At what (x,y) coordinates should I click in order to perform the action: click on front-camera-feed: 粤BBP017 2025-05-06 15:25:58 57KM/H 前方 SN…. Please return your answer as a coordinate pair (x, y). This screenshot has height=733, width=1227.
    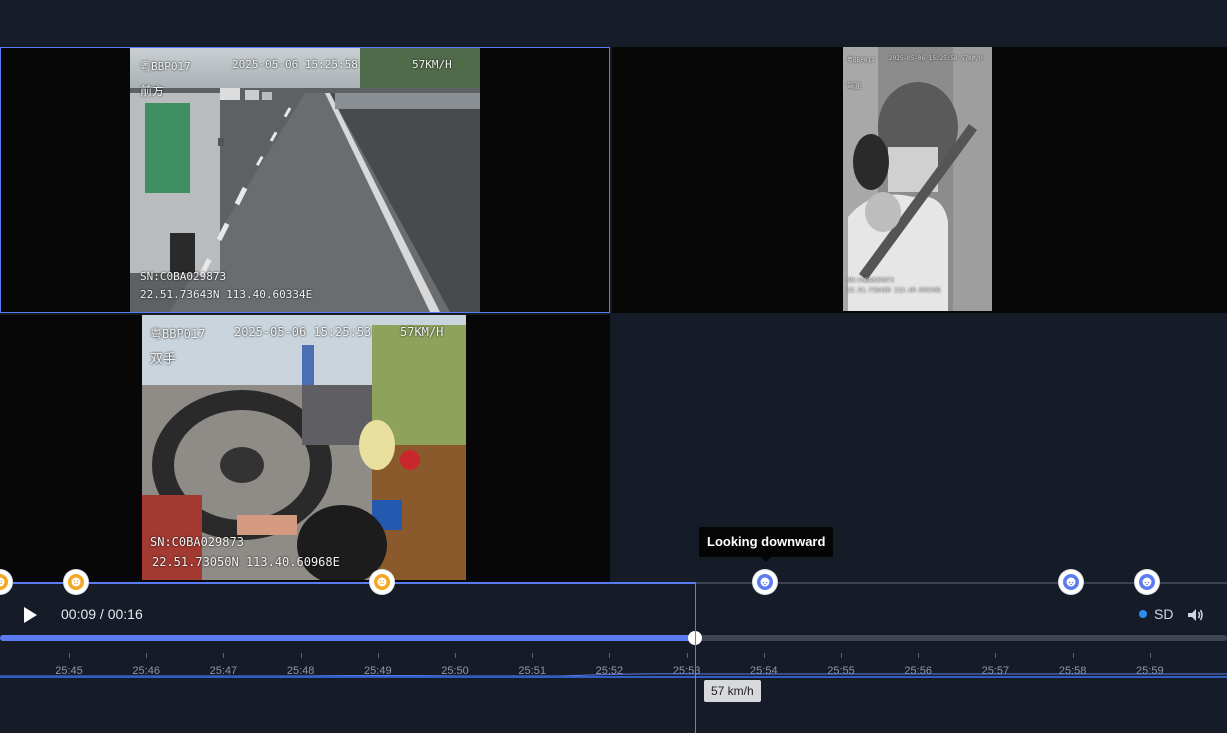
    Looking at the image, I should click on (305, 180).